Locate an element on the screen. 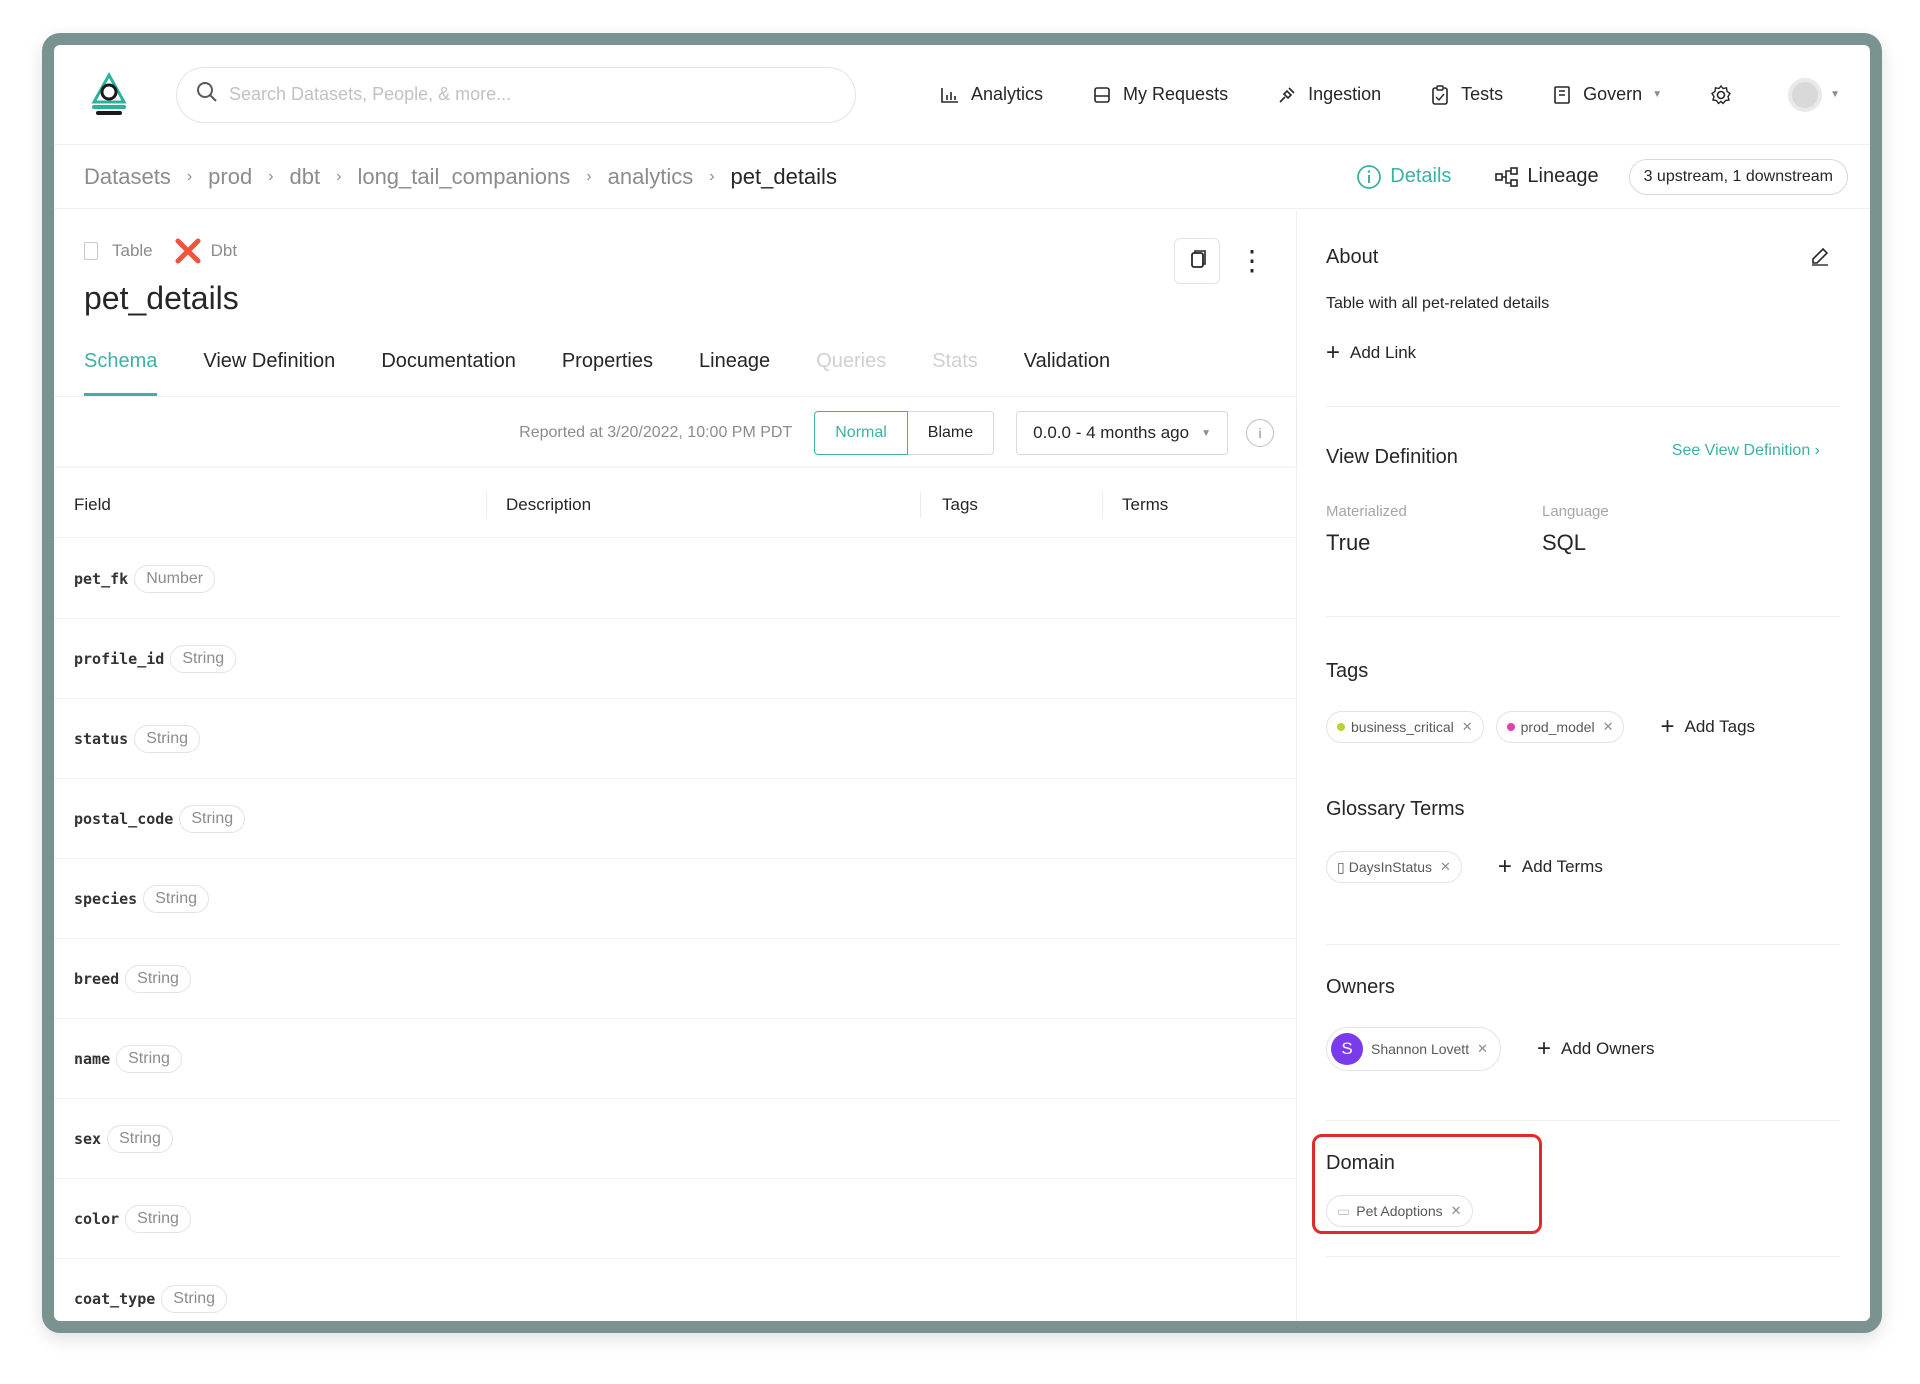  table-row: pet_fk Number is located at coordinates (675, 579).